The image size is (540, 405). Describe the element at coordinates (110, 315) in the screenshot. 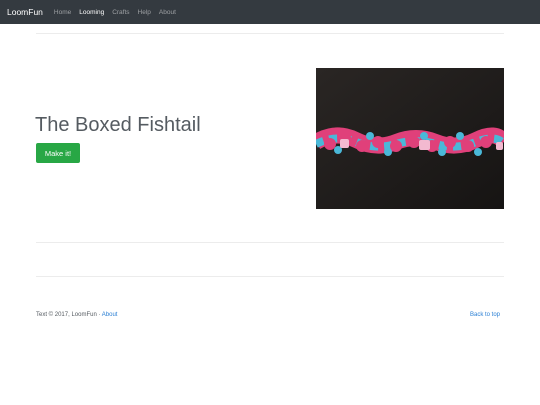

I see `footer-about-link: About` at that location.